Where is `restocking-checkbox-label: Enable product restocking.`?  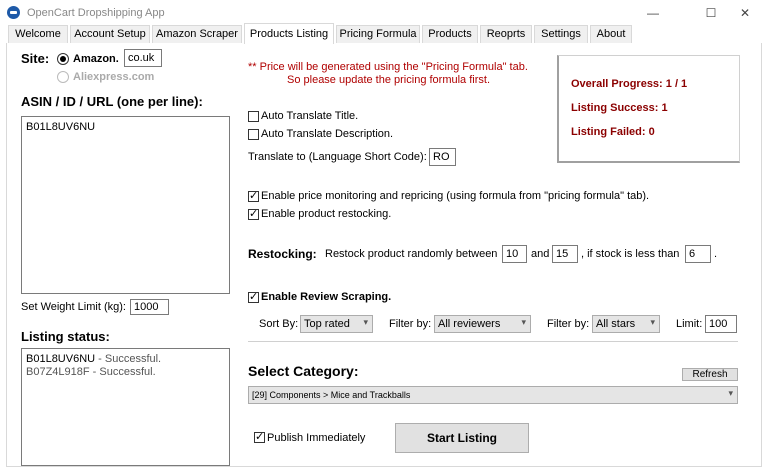
restocking-checkbox-label: Enable product restocking. is located at coordinates (326, 214).